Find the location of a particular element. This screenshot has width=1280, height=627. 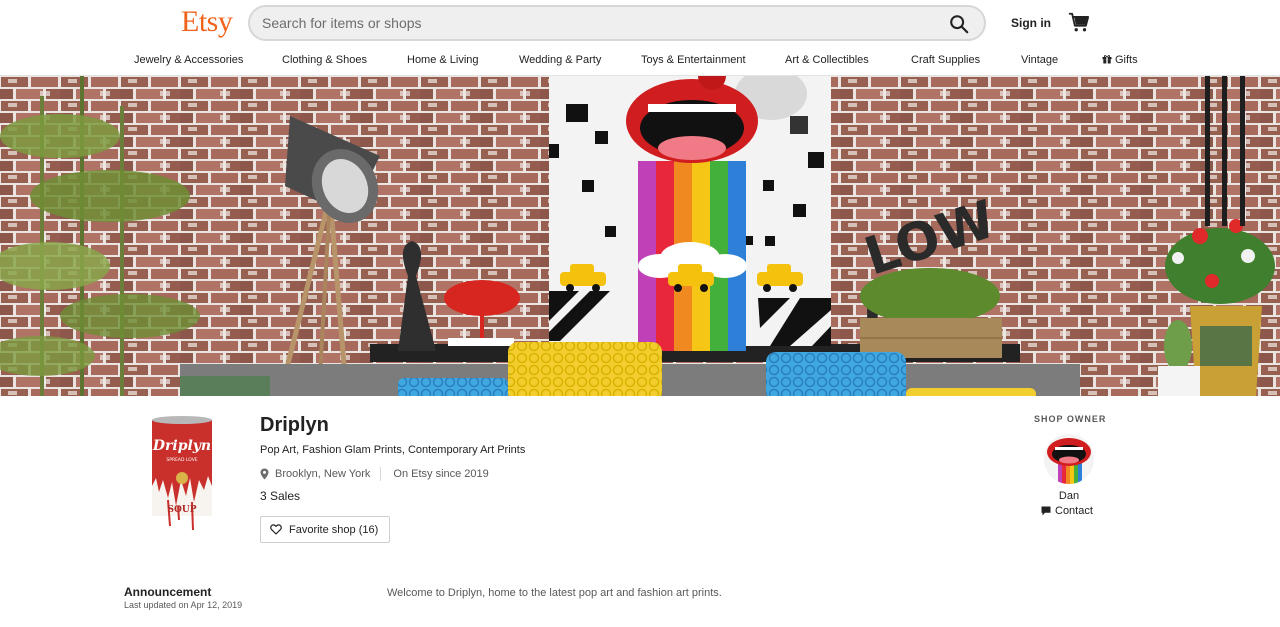

nav-item-gifts-label: Gifts is located at coordinates (1126, 60).